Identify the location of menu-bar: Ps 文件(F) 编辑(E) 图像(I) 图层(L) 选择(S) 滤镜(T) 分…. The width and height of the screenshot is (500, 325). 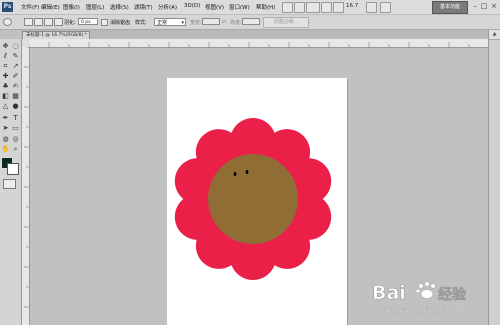
(250, 7).